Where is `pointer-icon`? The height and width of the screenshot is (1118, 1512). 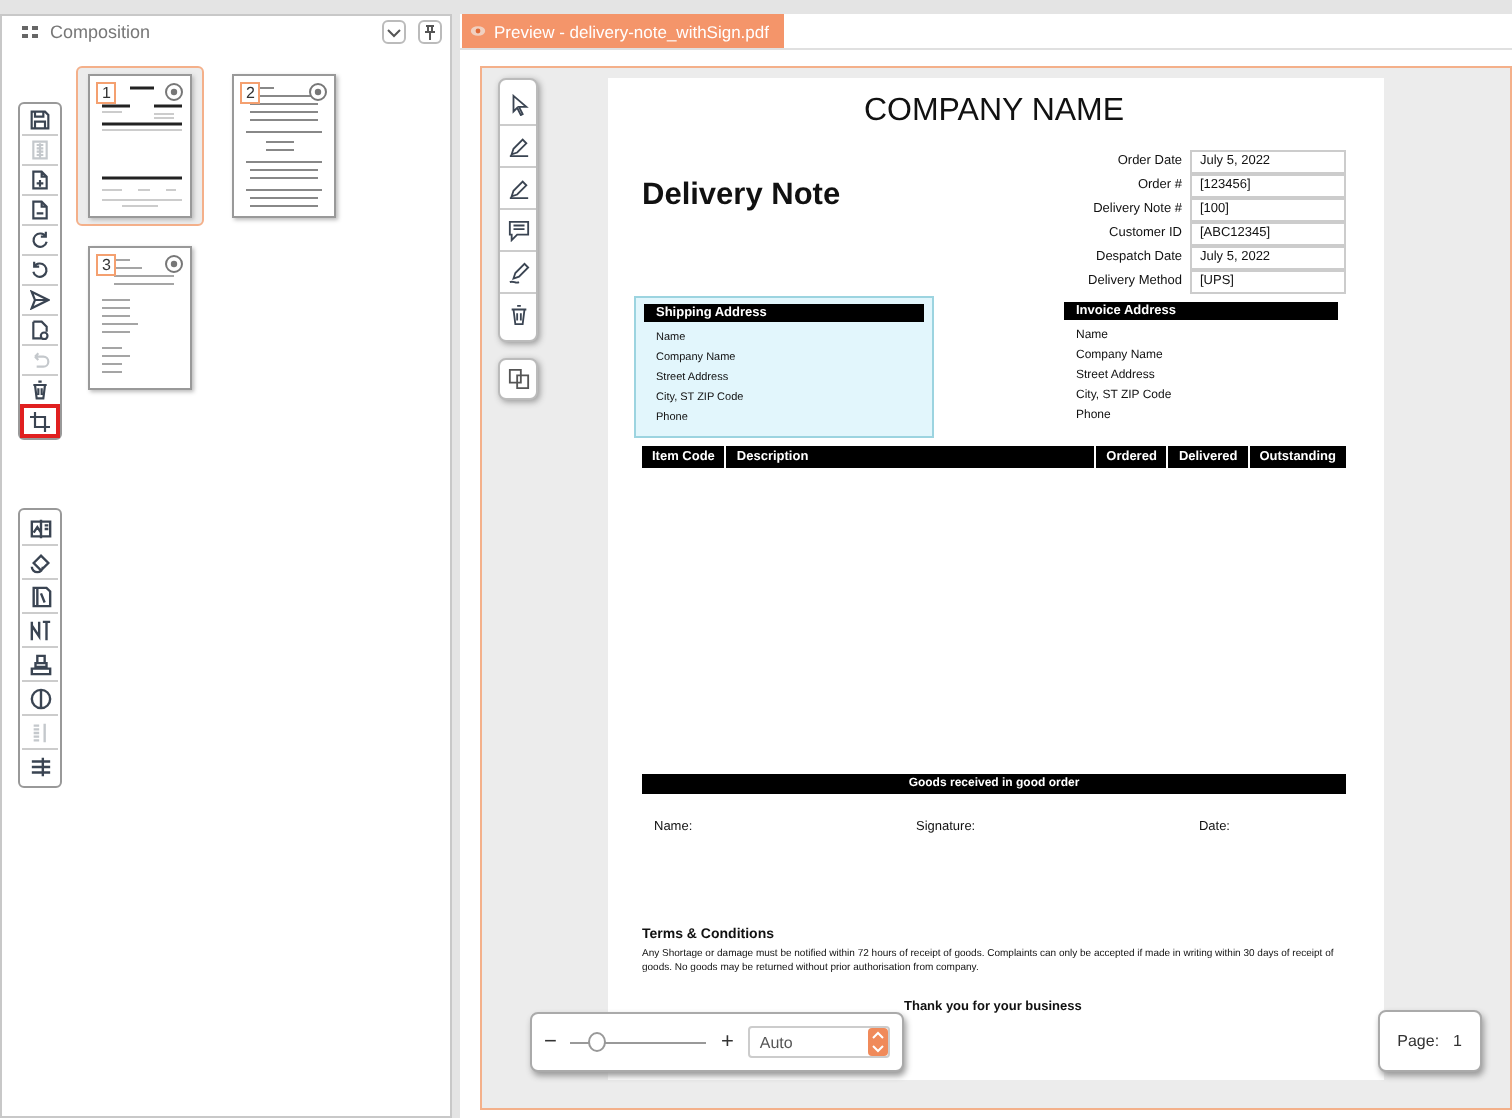
pointer-icon is located at coordinates (518, 104).